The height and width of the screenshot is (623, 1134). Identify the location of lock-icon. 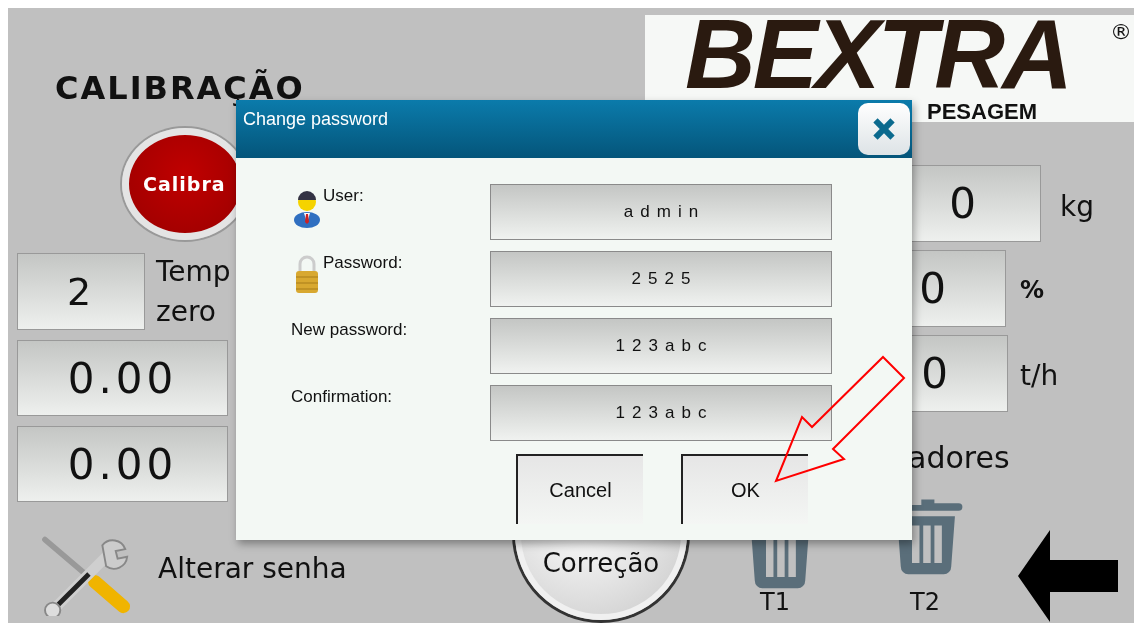
(307, 274).